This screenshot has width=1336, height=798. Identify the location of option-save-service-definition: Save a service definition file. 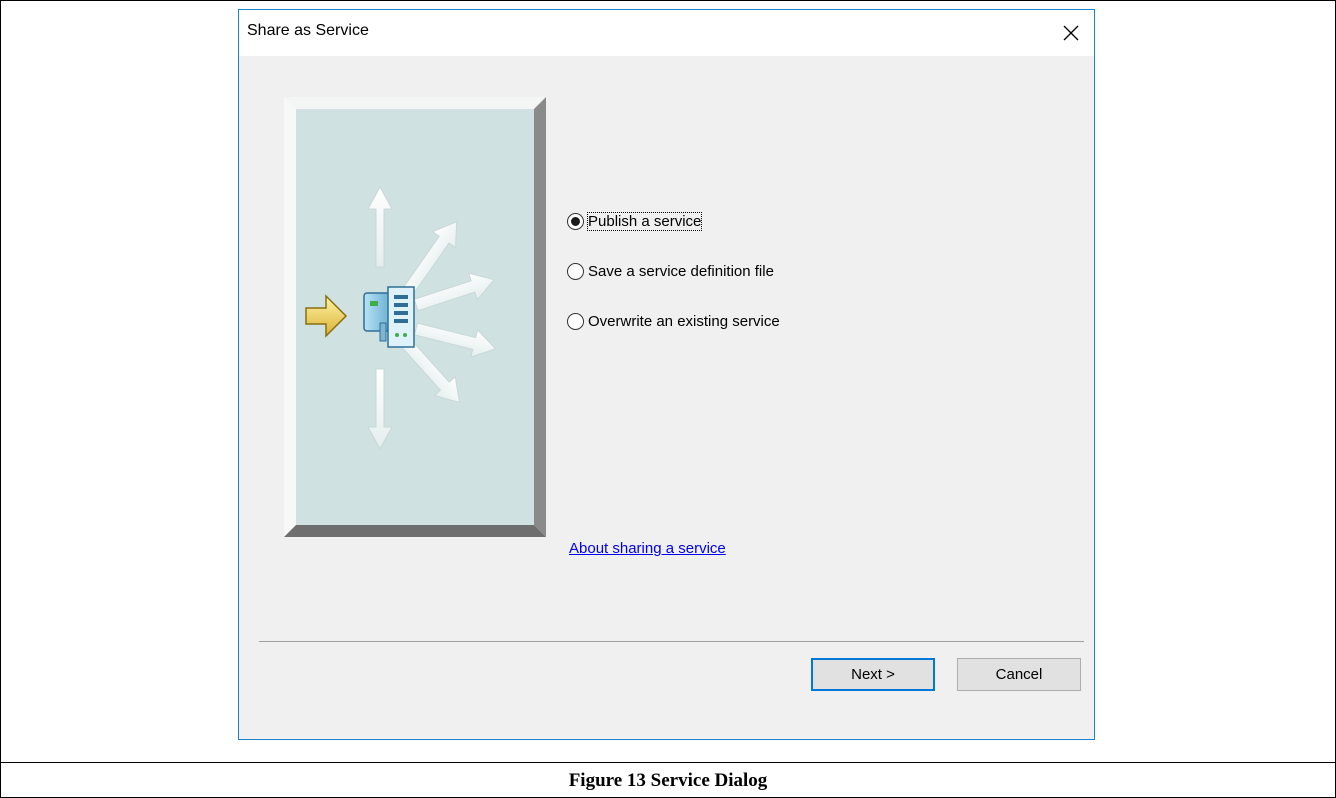
(673, 271).